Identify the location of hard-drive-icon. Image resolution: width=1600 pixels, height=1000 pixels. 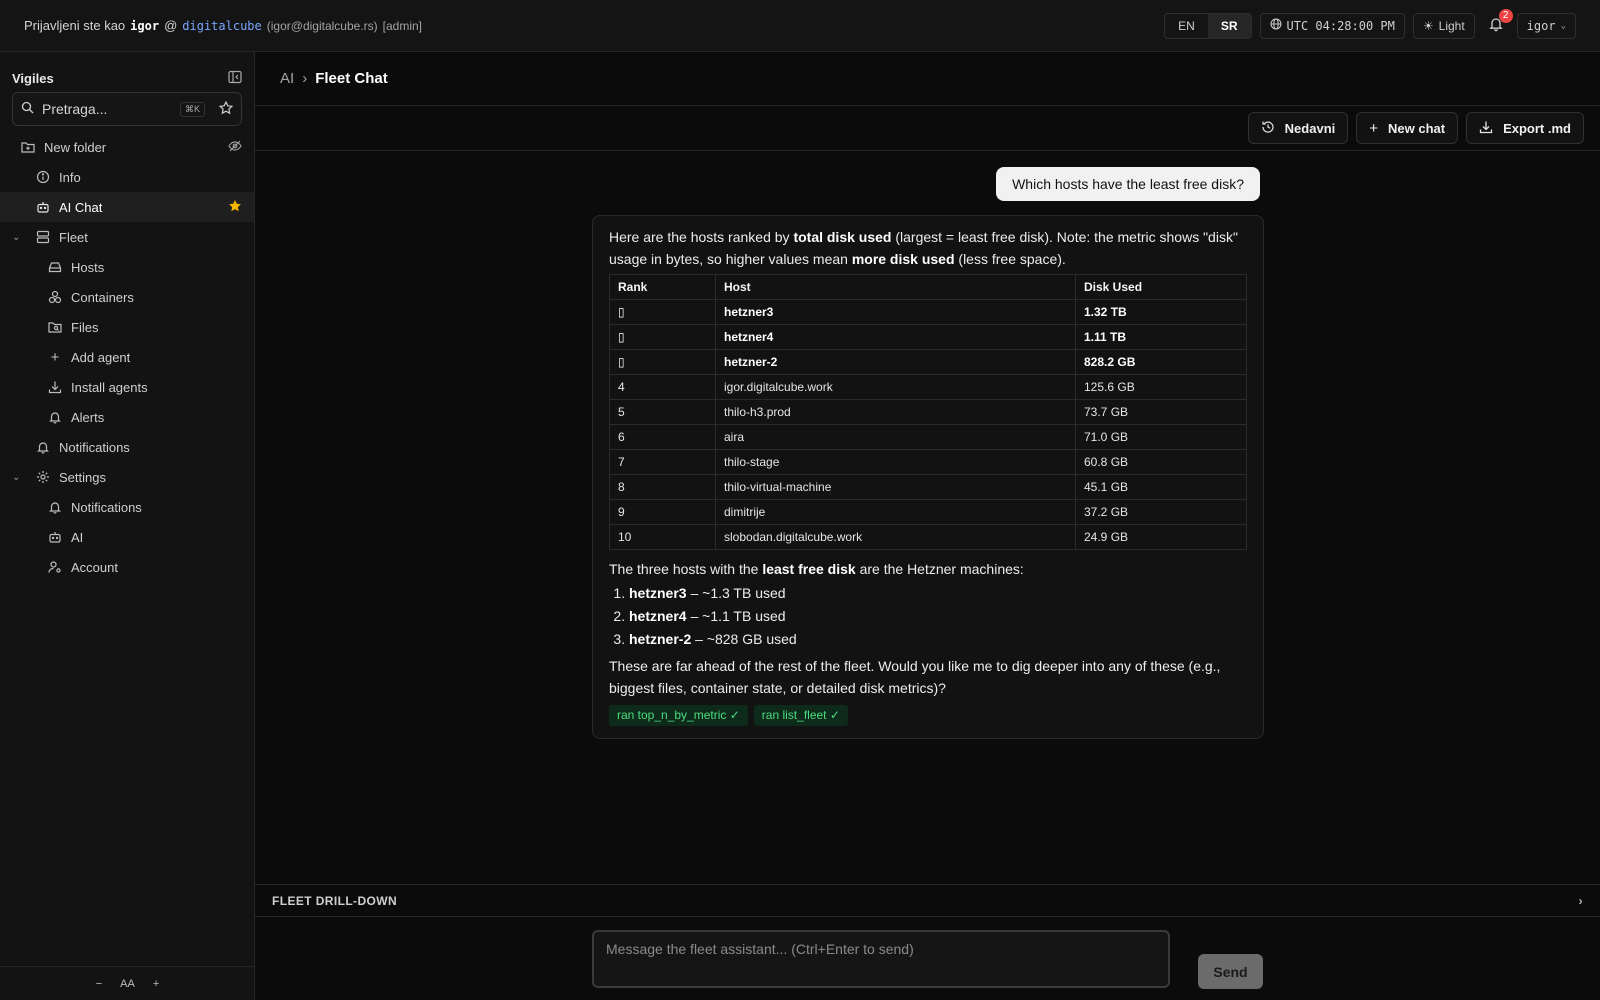
(55, 267).